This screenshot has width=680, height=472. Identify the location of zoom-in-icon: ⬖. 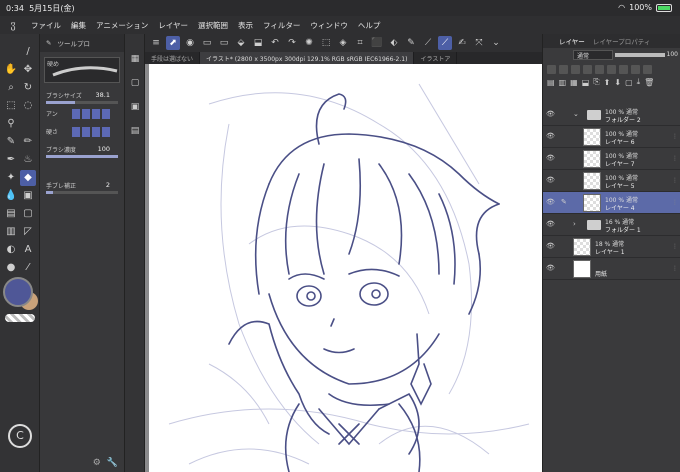
(394, 43).